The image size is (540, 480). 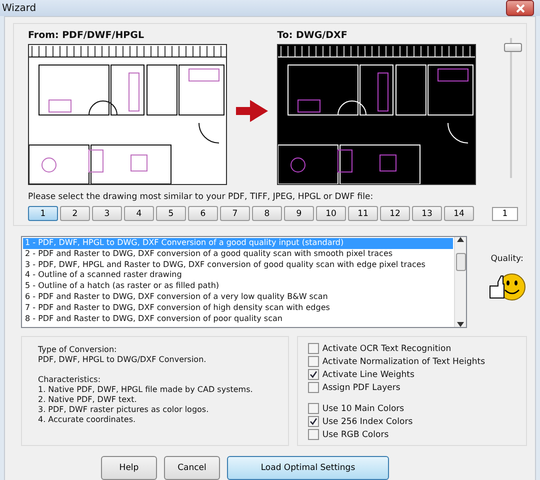 What do you see at coordinates (427, 213) in the screenshot?
I see `drawing-number-button: 13` at bounding box center [427, 213].